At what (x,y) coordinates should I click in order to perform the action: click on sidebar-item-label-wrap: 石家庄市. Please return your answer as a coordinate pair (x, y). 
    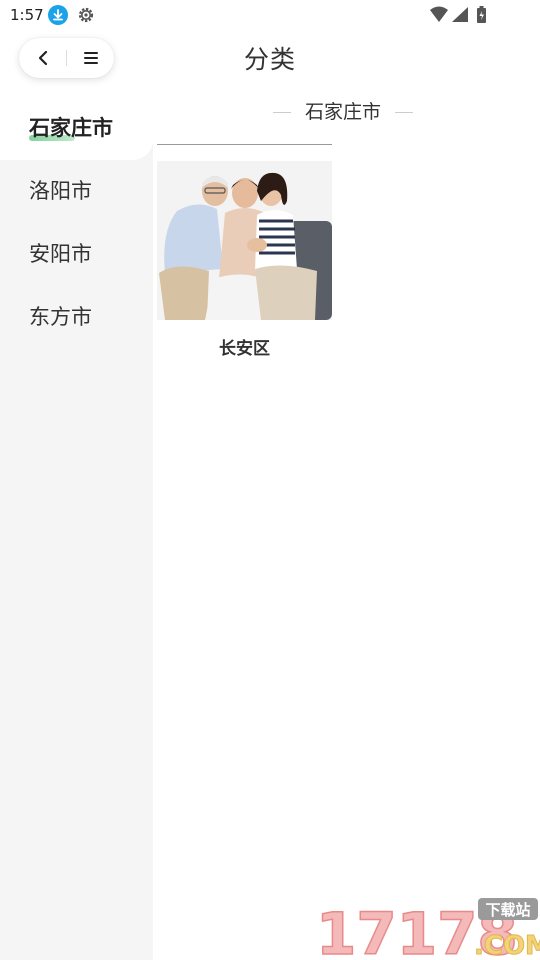
    Looking at the image, I should click on (71, 128).